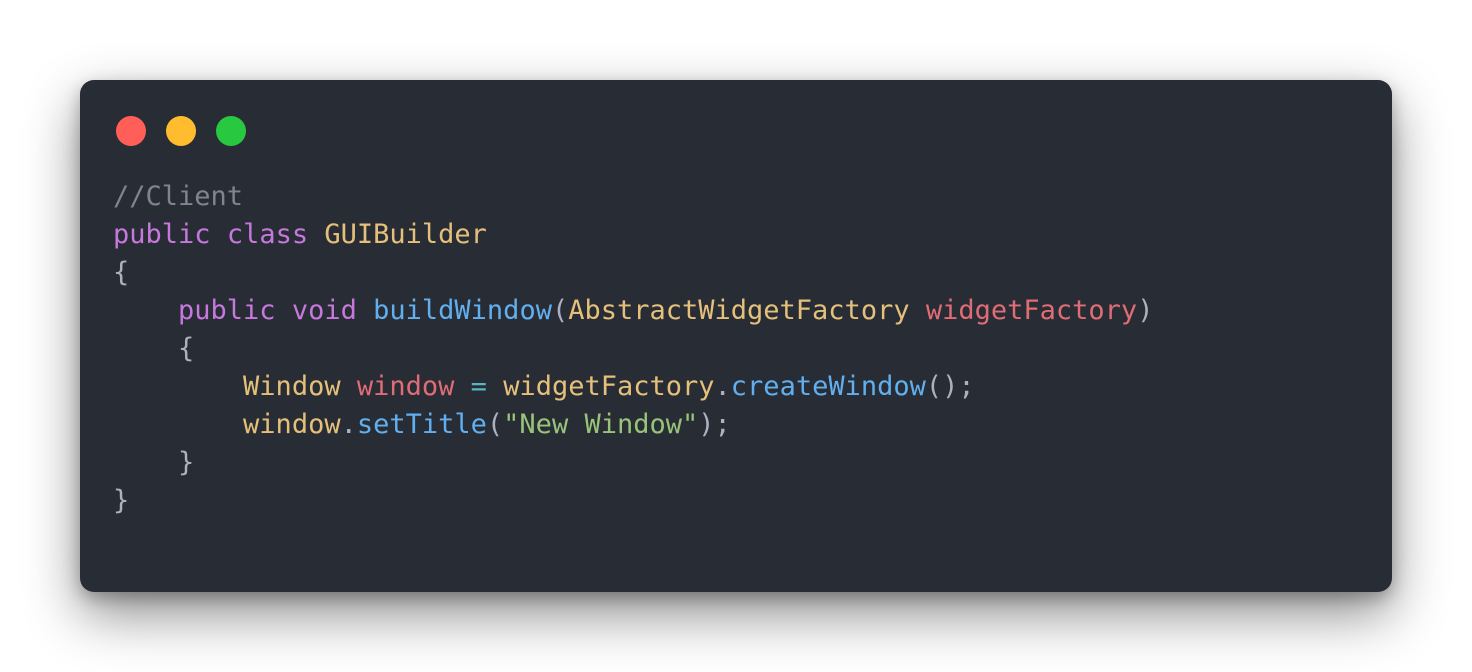  I want to click on code-token-punctuation: ();, so click(950, 386).